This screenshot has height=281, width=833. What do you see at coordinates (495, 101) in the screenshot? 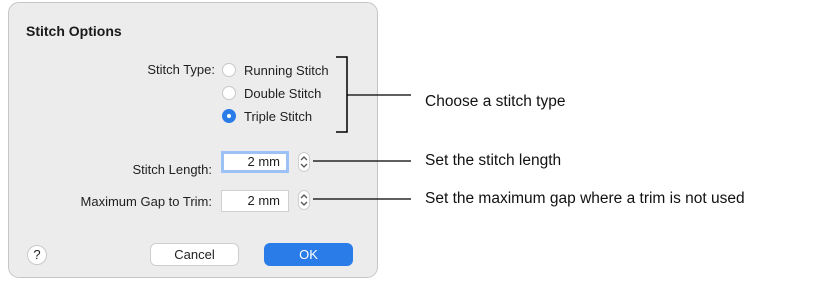
I see `callout-stitch-type: Choose a stitch type` at bounding box center [495, 101].